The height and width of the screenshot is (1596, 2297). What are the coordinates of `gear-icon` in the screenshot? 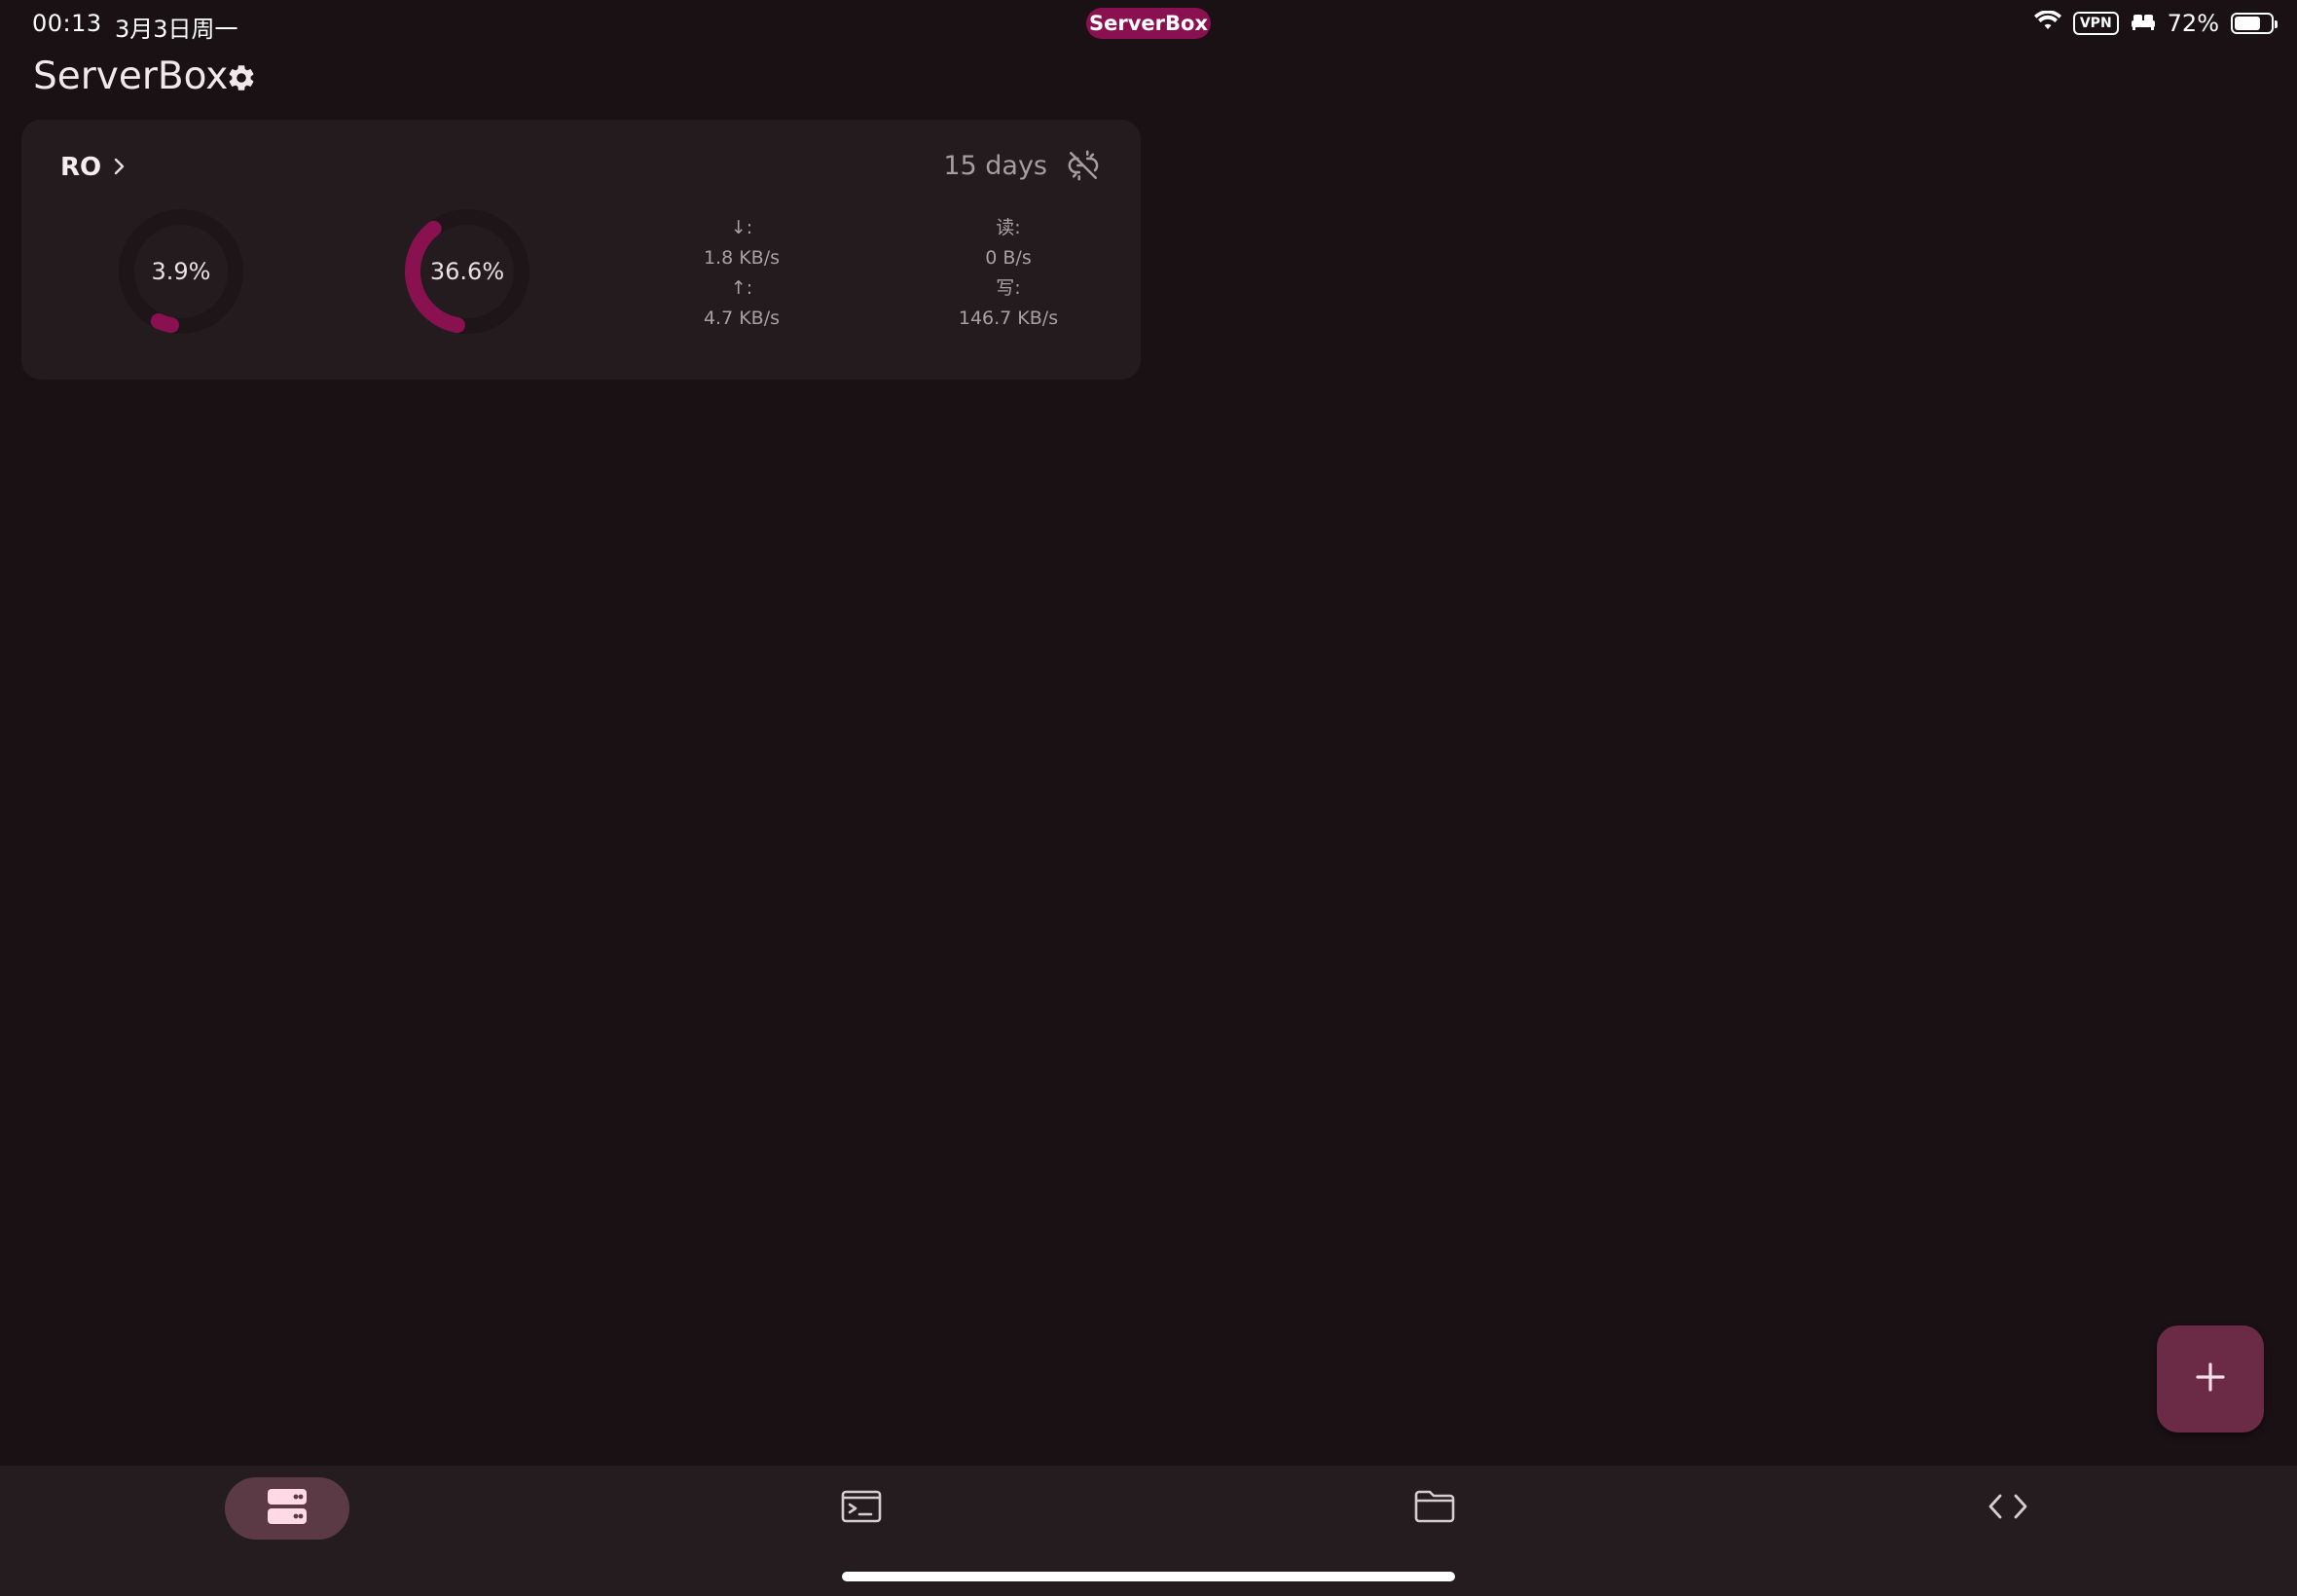 It's located at (241, 81).